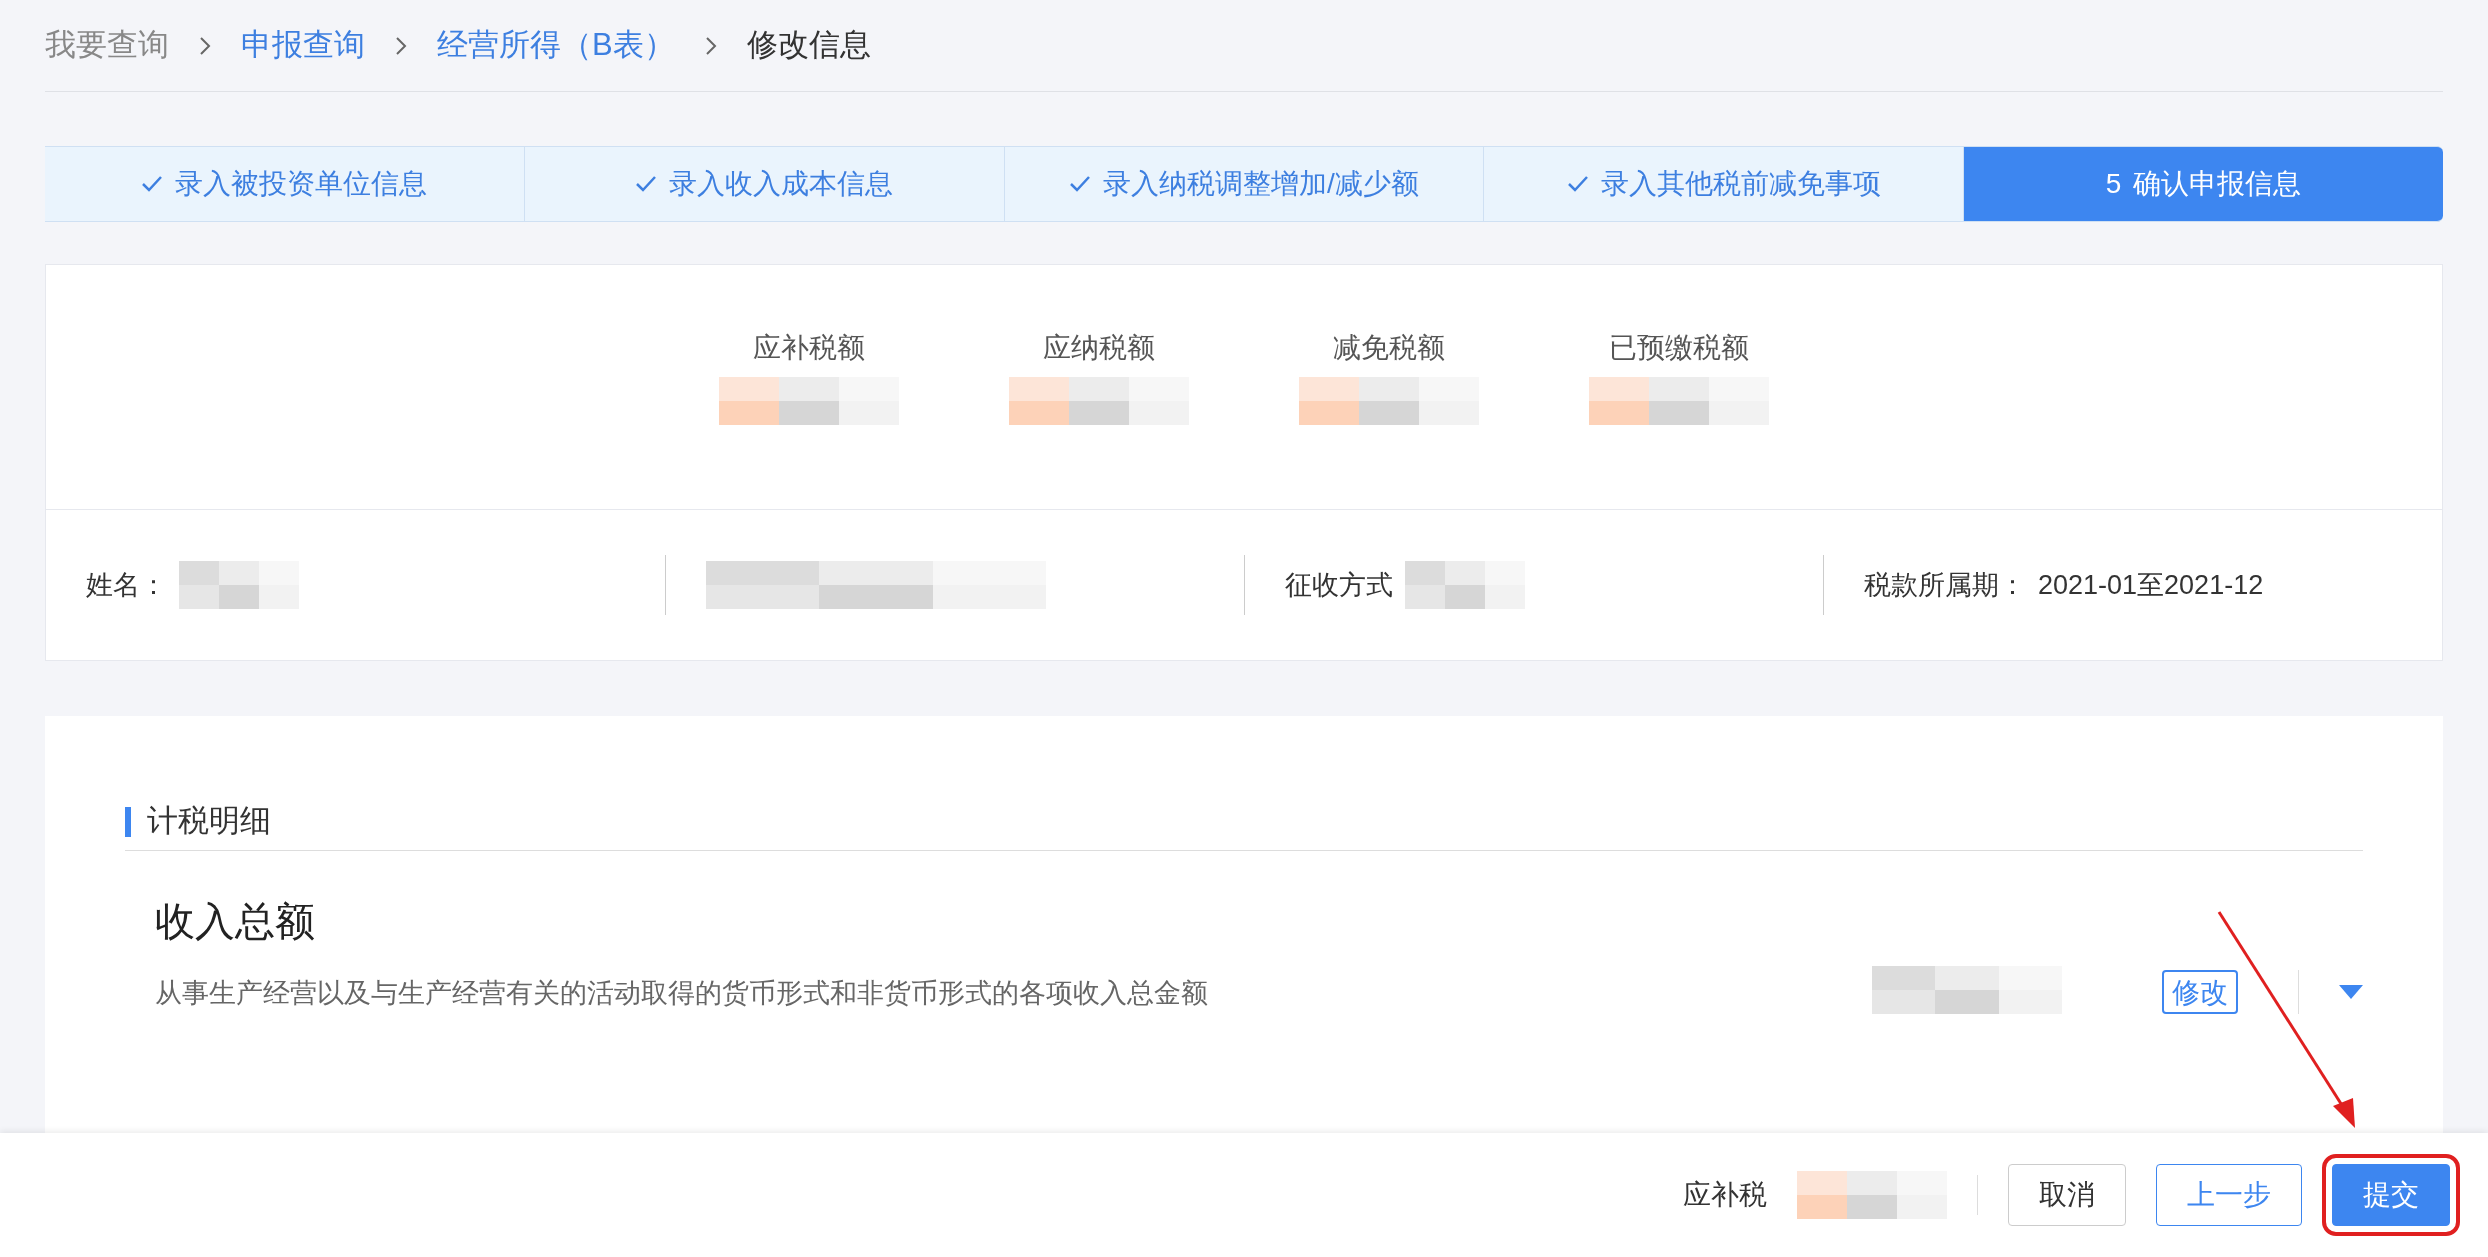 This screenshot has width=2488, height=1257. What do you see at coordinates (2351, 991) in the screenshot?
I see `expand-icon` at bounding box center [2351, 991].